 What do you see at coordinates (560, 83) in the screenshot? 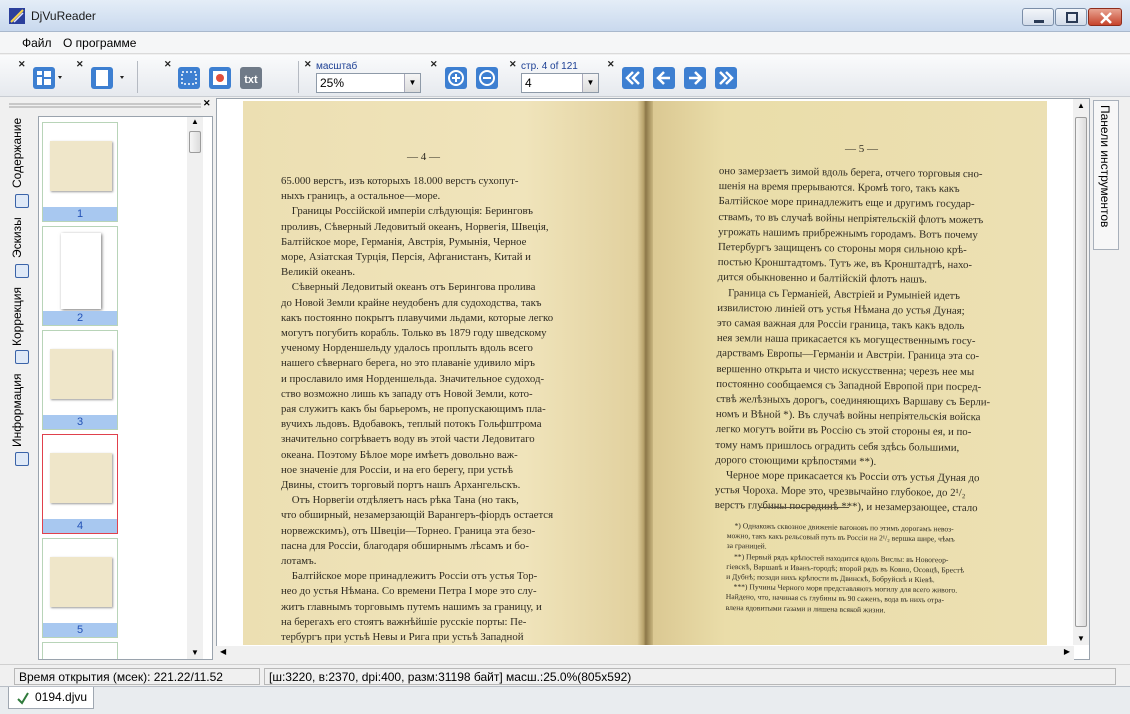
I see `page-select: 4 ▼` at bounding box center [560, 83].